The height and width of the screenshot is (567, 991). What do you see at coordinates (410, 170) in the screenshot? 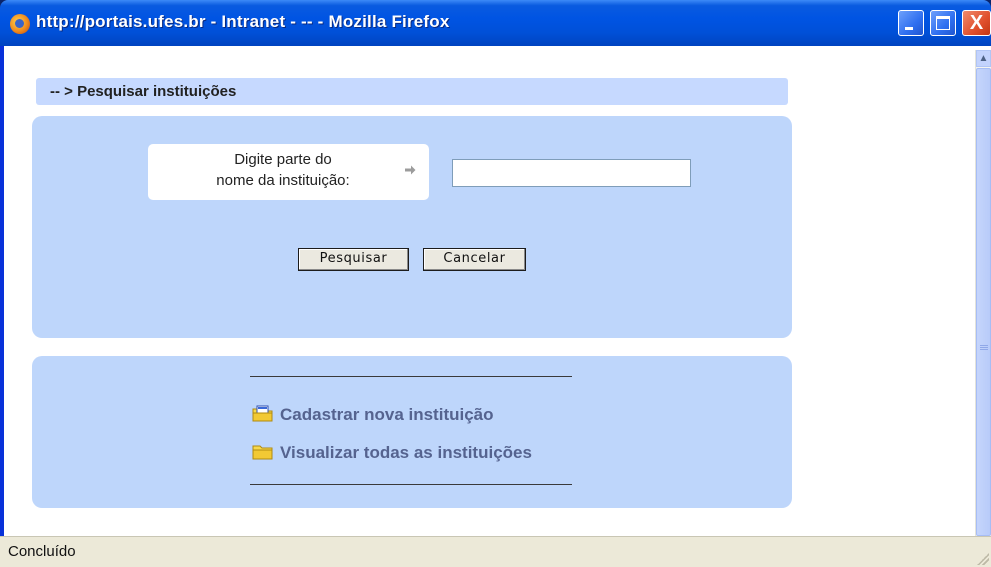
I see `arrow-right-icon` at bounding box center [410, 170].